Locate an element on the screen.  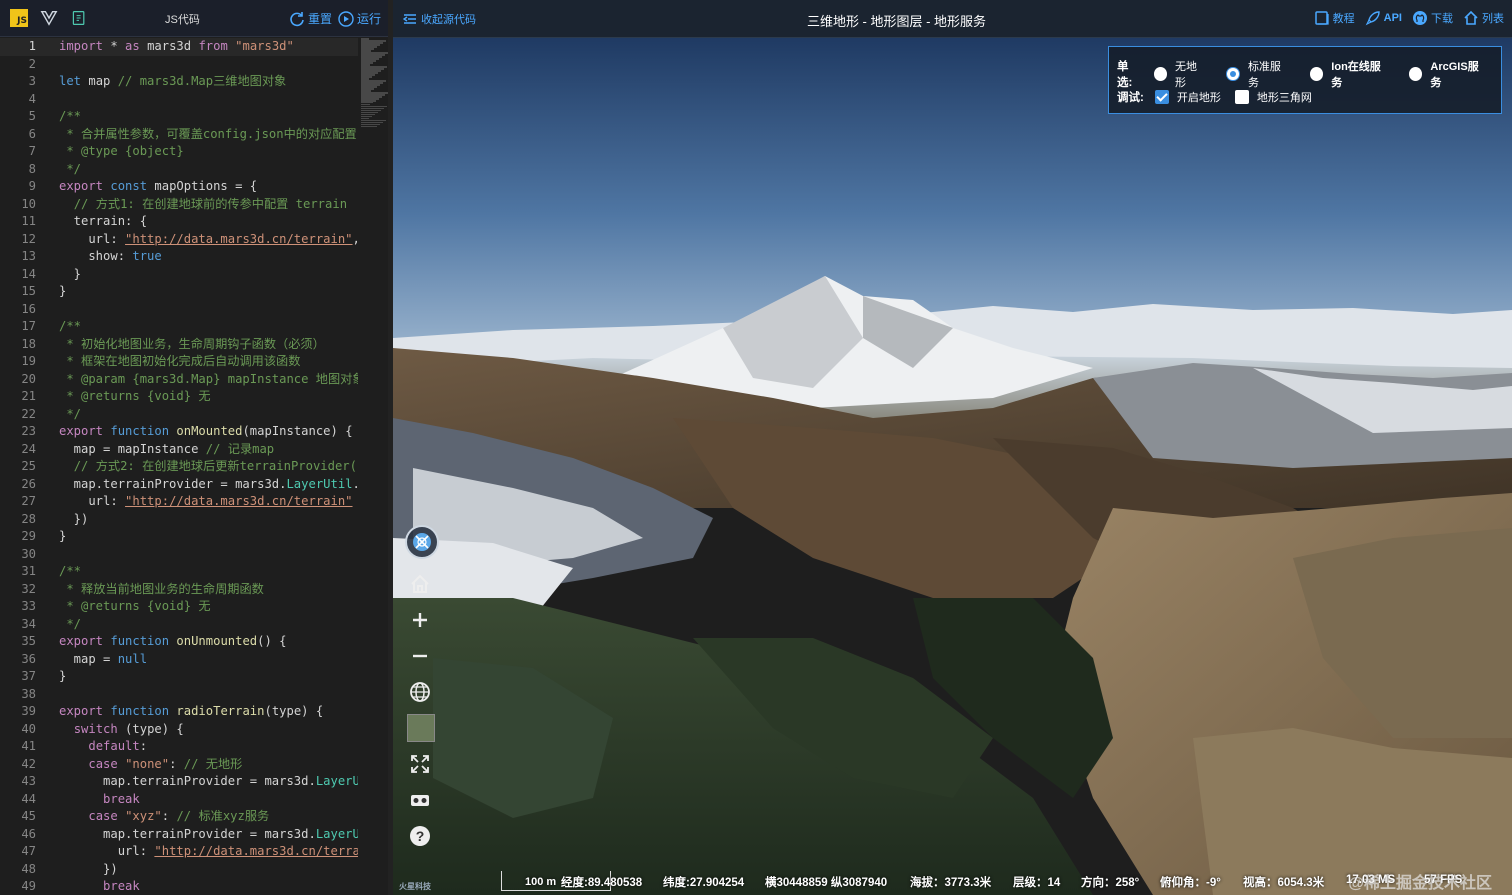
line-code: * 框架在地图初始化完成后自动调用该函数 is located at coordinates (179, 362).